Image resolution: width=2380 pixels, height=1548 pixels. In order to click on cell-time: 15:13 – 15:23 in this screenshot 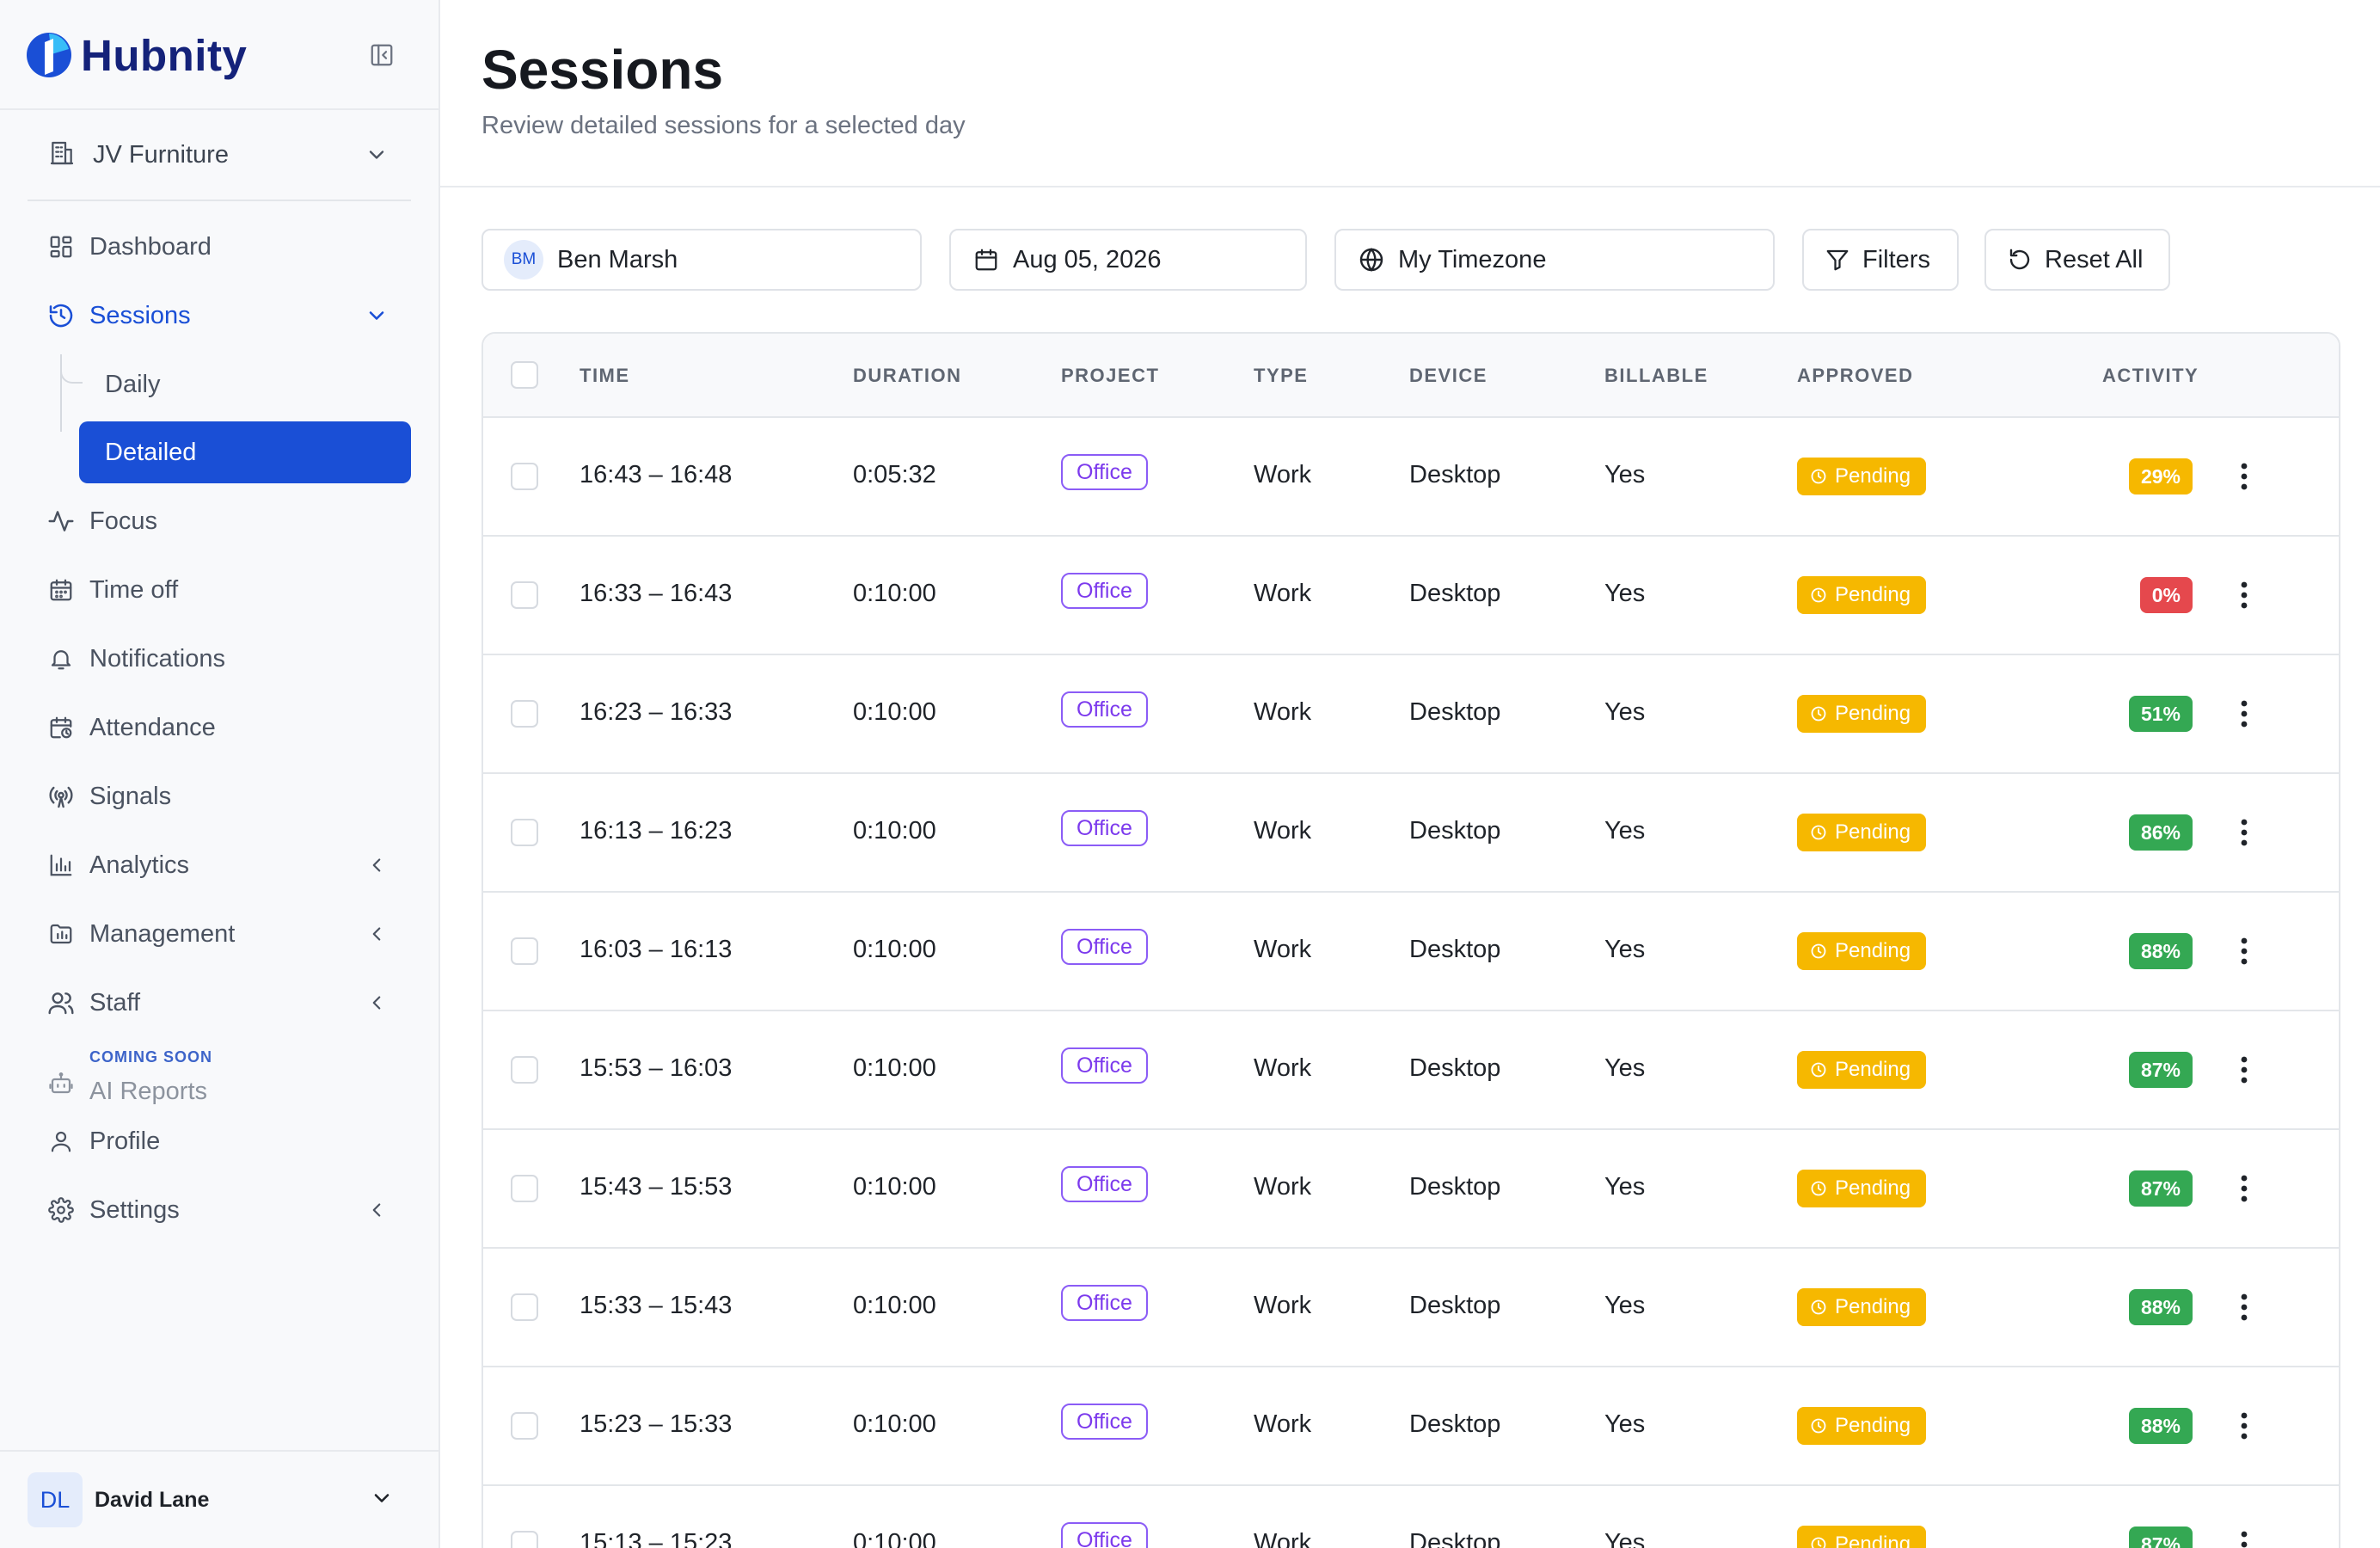, I will do `click(656, 1538)`.